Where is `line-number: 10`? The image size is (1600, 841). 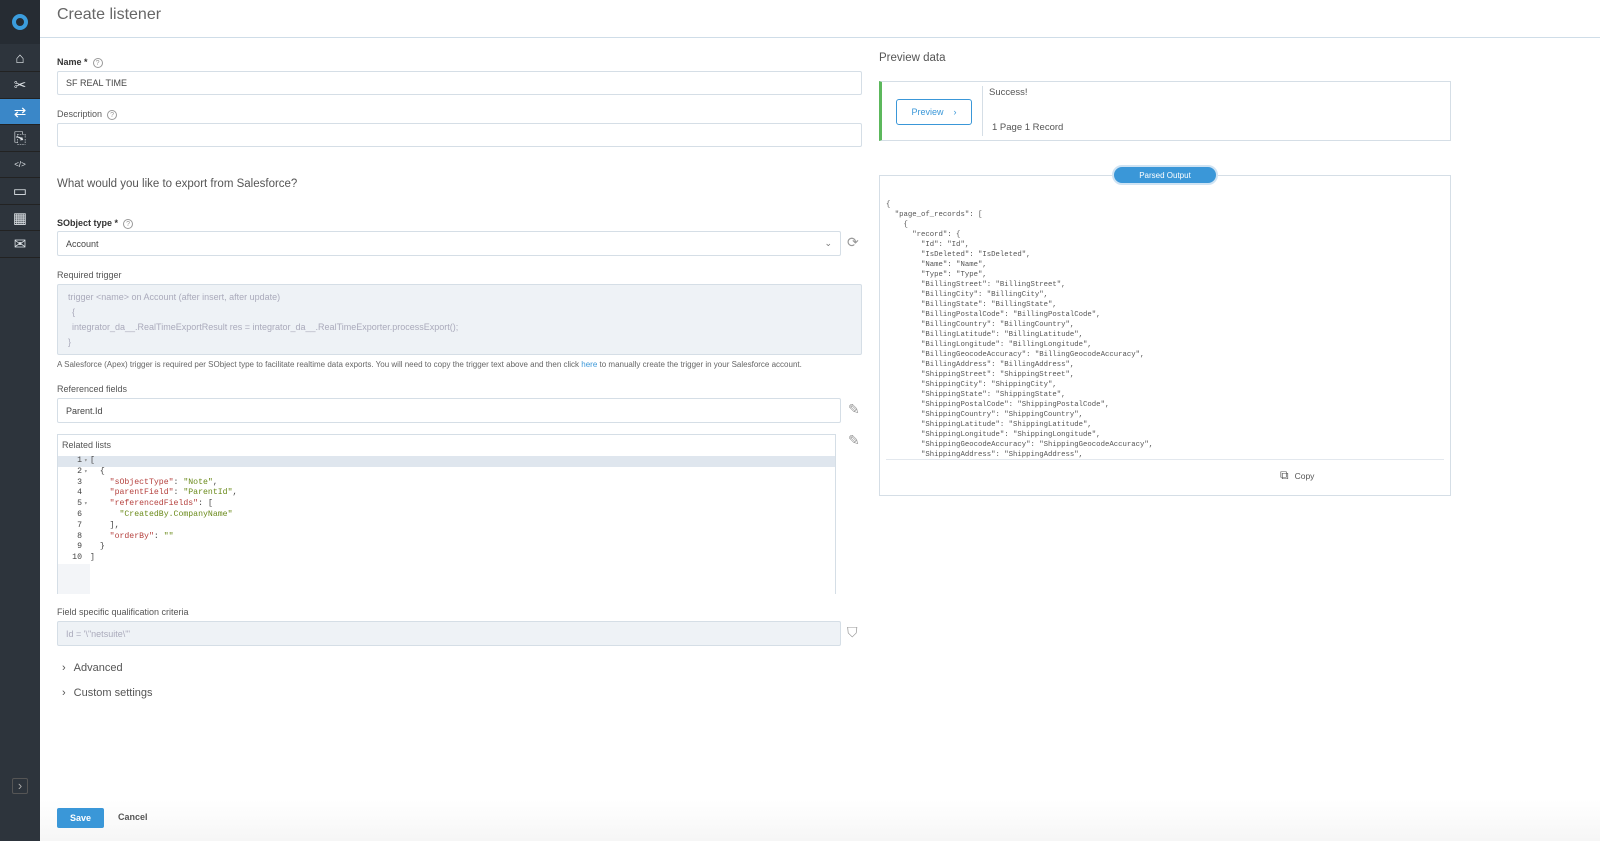 line-number: 10 is located at coordinates (77, 558).